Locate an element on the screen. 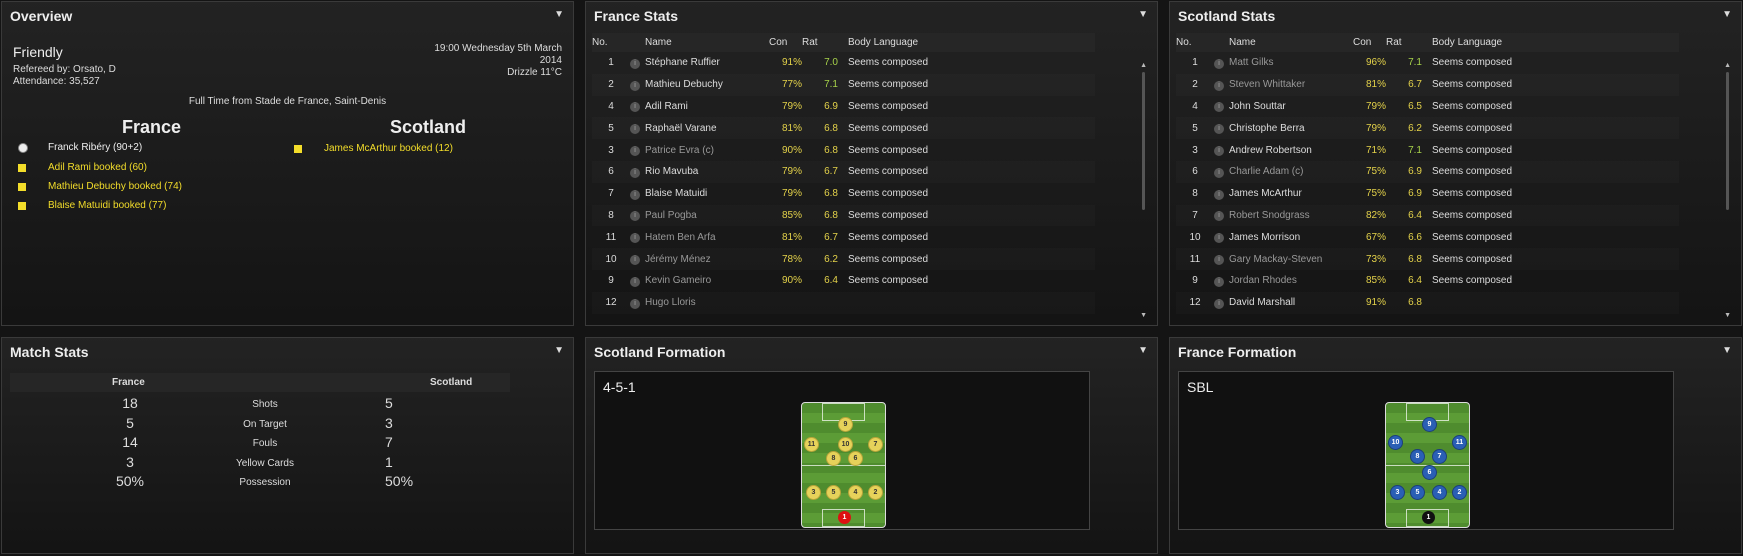 The image size is (1743, 556). player-name: Stéphane Ruffier is located at coordinates (707, 63).